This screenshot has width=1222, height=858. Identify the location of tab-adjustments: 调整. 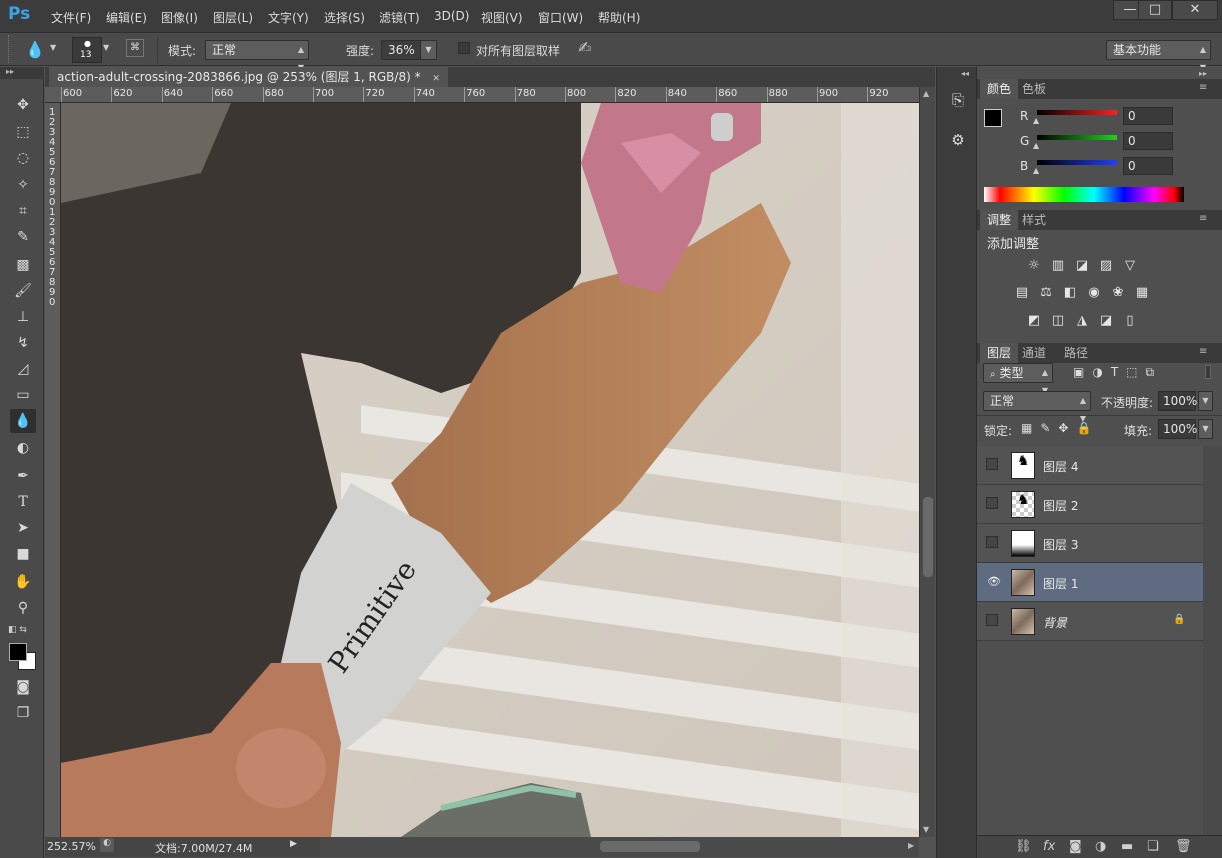
(999, 220).